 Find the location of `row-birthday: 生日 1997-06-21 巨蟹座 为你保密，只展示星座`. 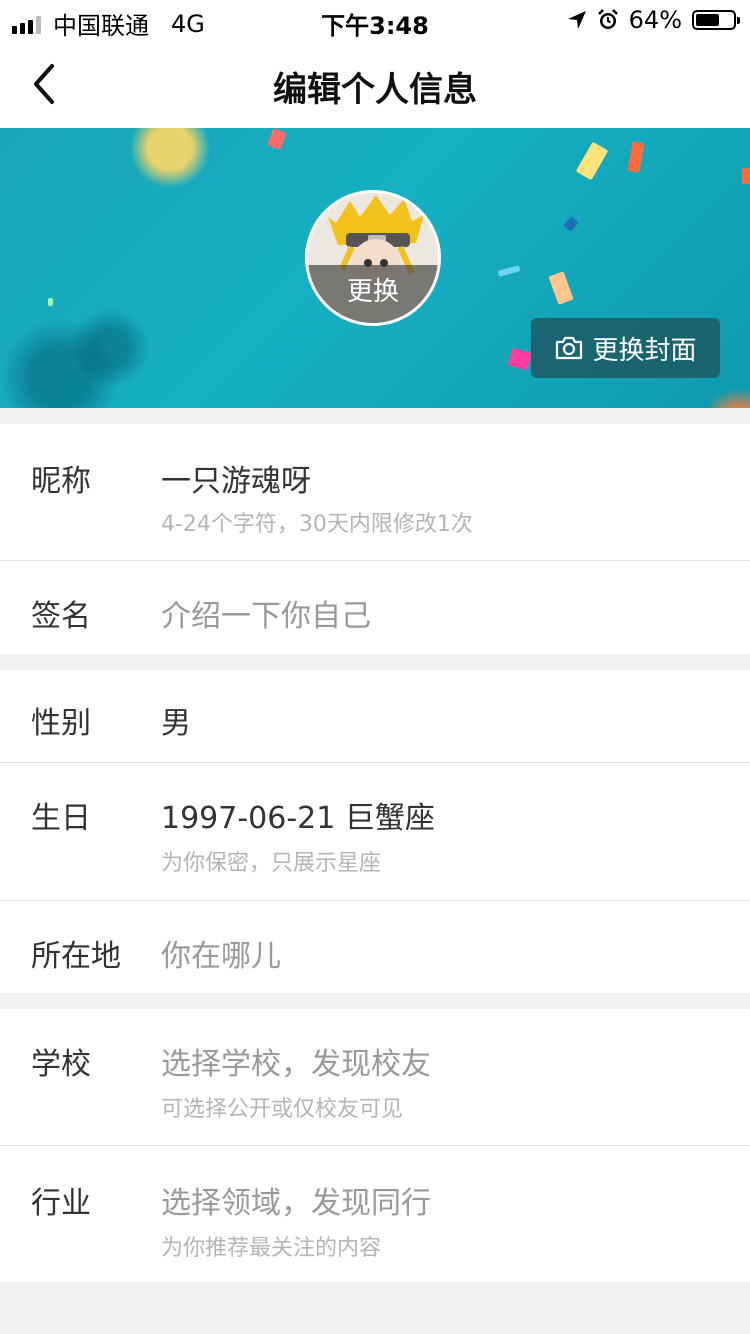

row-birthday: 生日 1997-06-21 巨蟹座 为你保密，只展示星座 is located at coordinates (375, 832).